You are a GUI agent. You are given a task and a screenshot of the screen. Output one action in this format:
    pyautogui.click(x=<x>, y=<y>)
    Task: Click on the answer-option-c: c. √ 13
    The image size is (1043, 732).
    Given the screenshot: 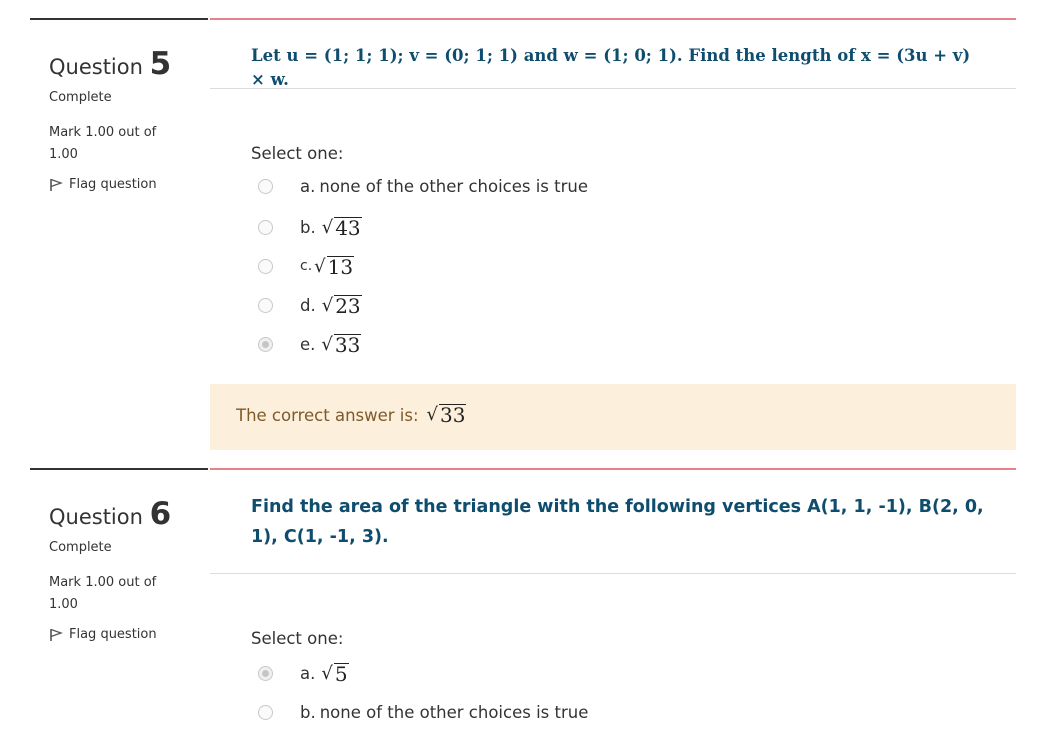 What is the action you would take?
    pyautogui.click(x=306, y=266)
    